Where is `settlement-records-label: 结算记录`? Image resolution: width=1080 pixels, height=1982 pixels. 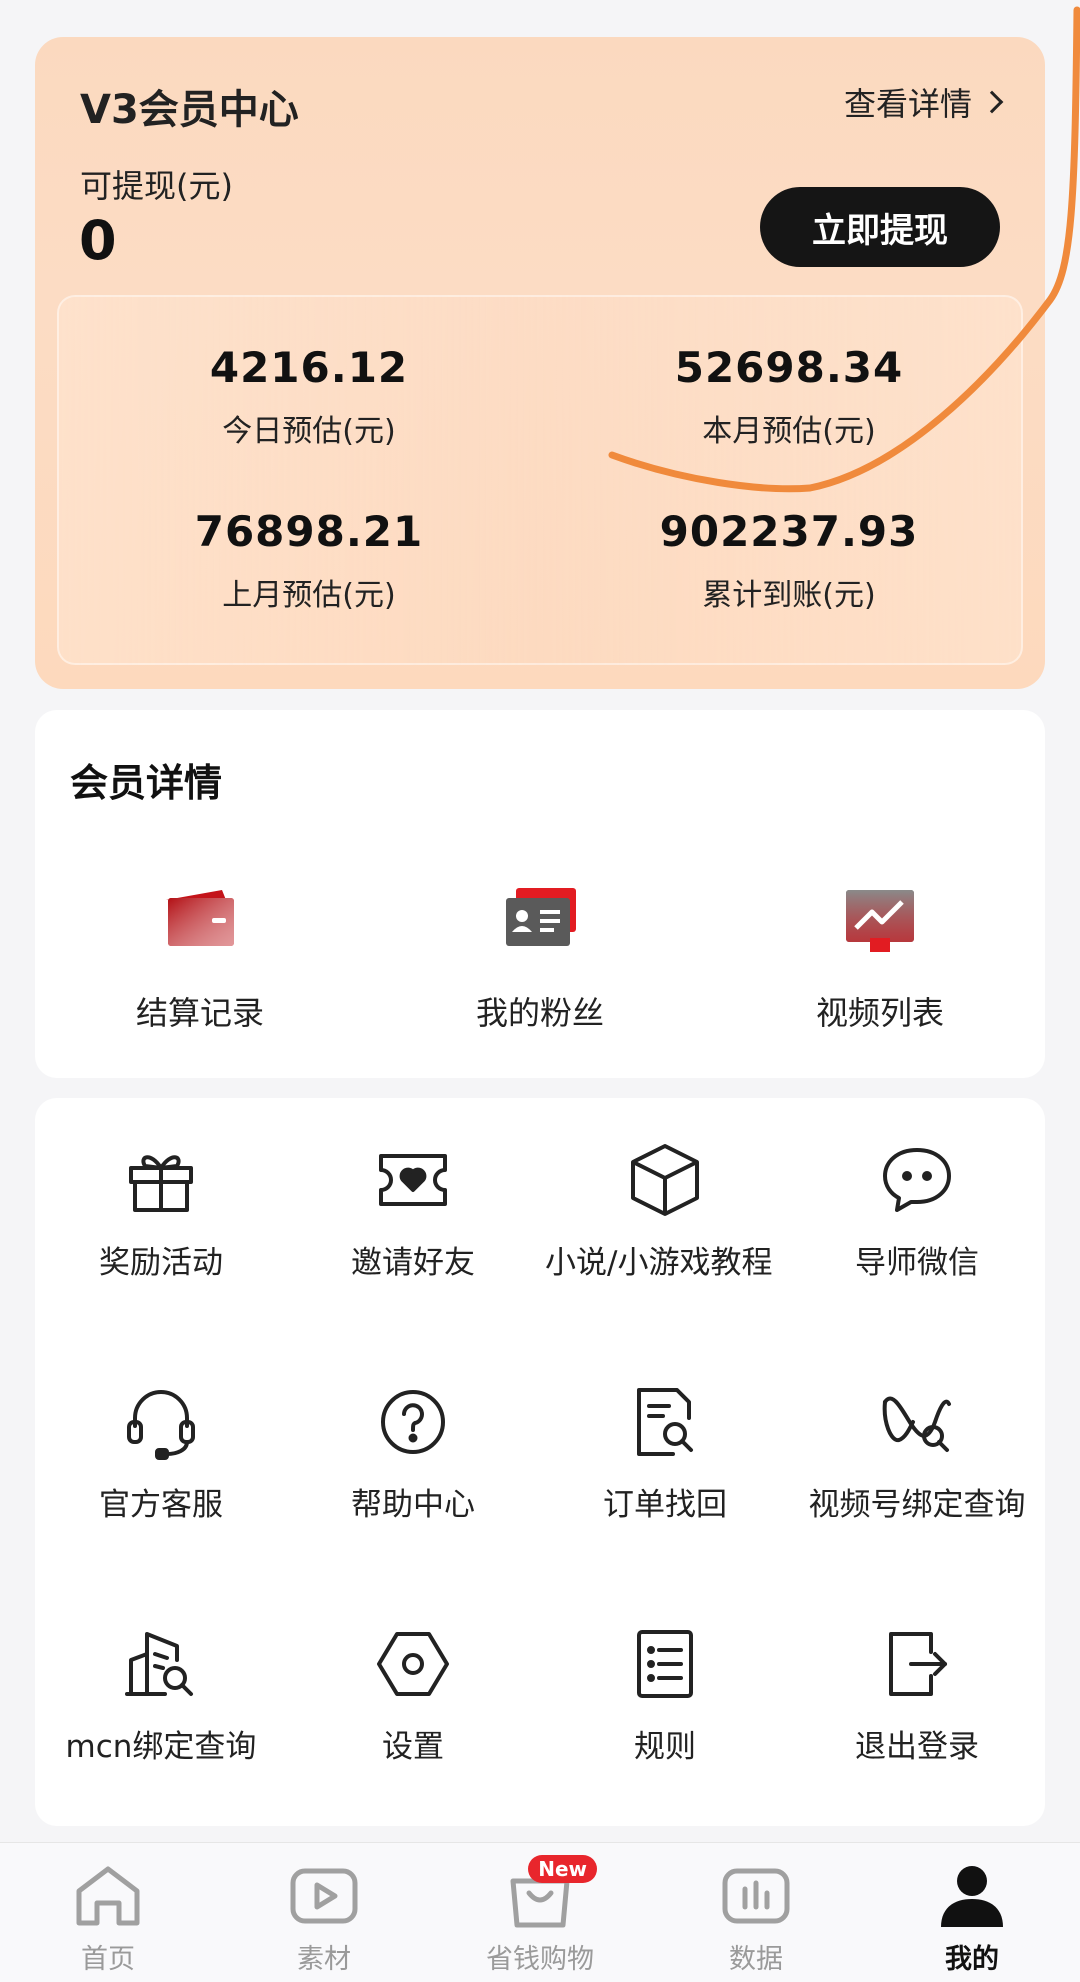
settlement-records-label: 结算记录 is located at coordinates (199, 1013).